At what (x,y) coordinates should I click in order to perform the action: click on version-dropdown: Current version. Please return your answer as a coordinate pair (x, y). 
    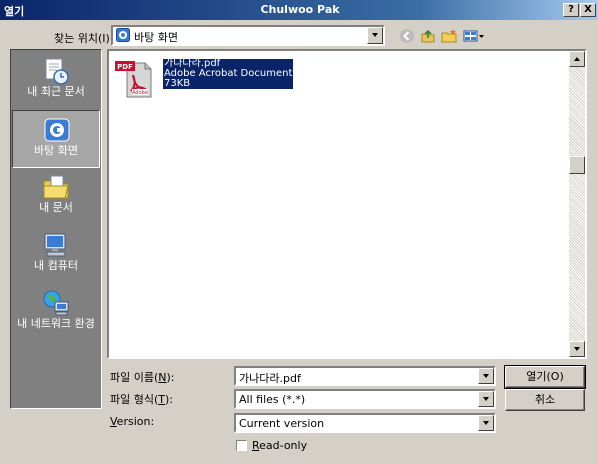
    Looking at the image, I should click on (365, 423).